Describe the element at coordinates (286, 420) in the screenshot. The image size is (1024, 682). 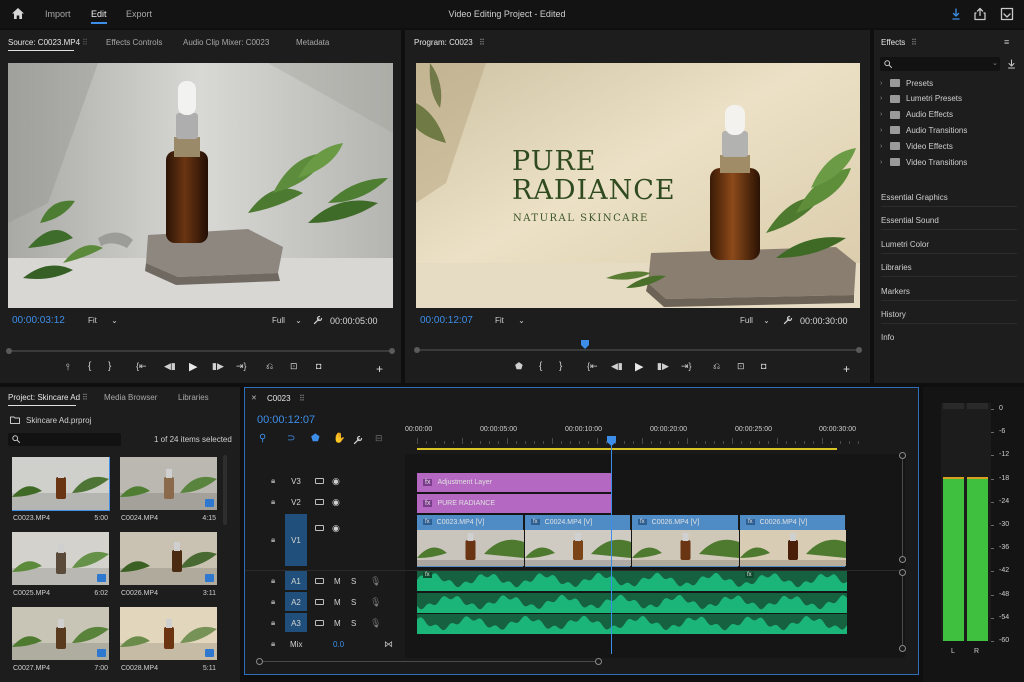
I see `timeline-timecode: 00:00:12:07` at that location.